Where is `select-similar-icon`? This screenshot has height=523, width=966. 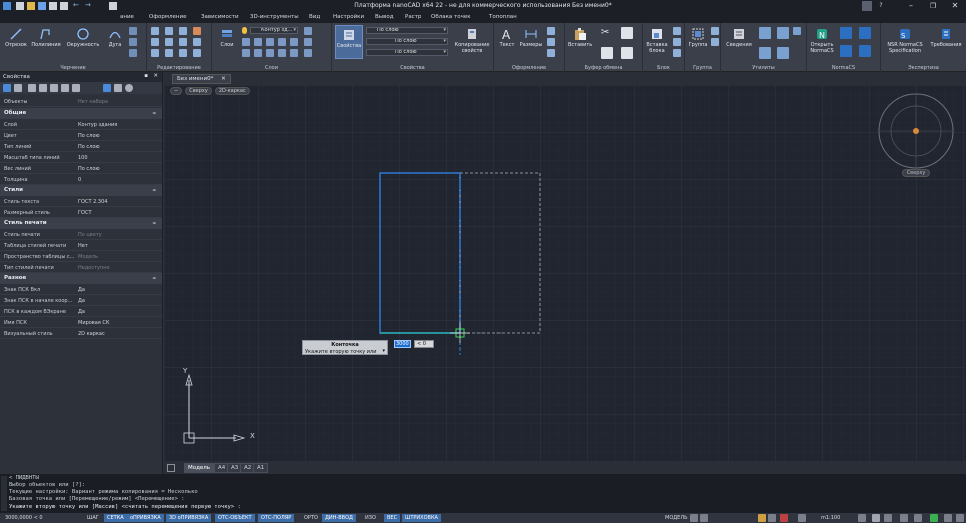 select-similar-icon is located at coordinates (765, 53).